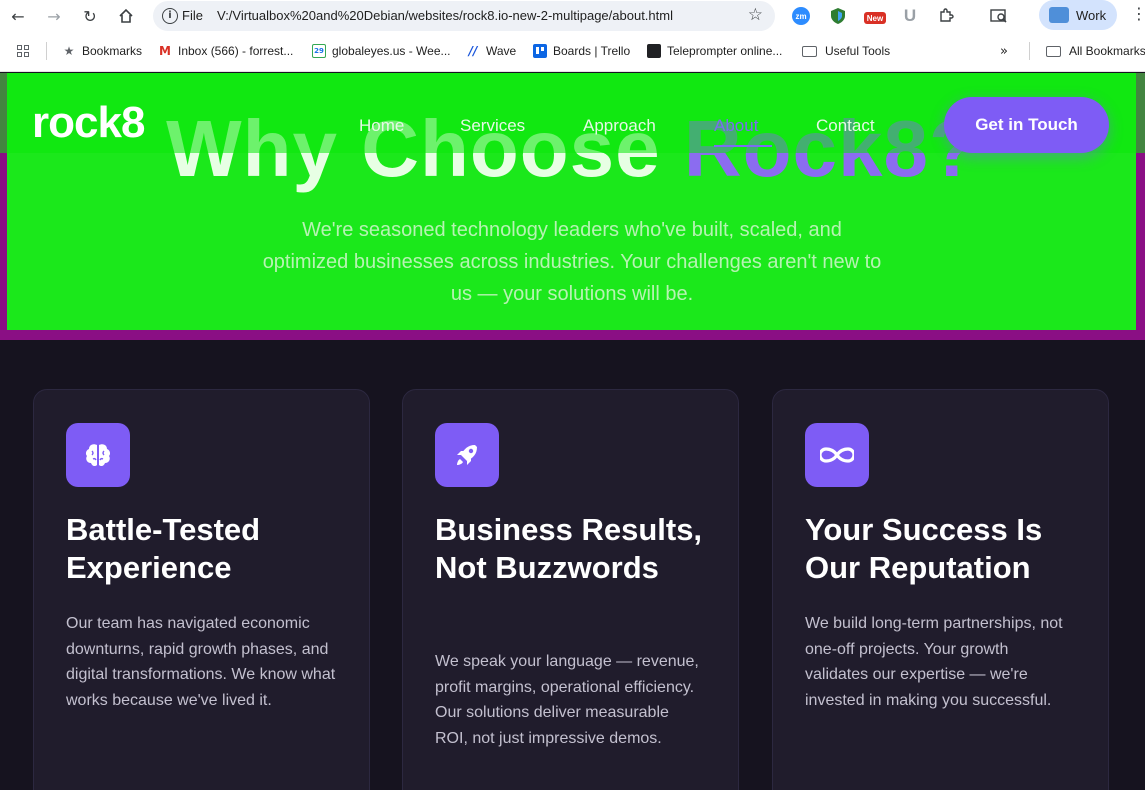 This screenshot has width=1145, height=790. What do you see at coordinates (910, 15) in the screenshot?
I see `u-extension-icon: U` at bounding box center [910, 15].